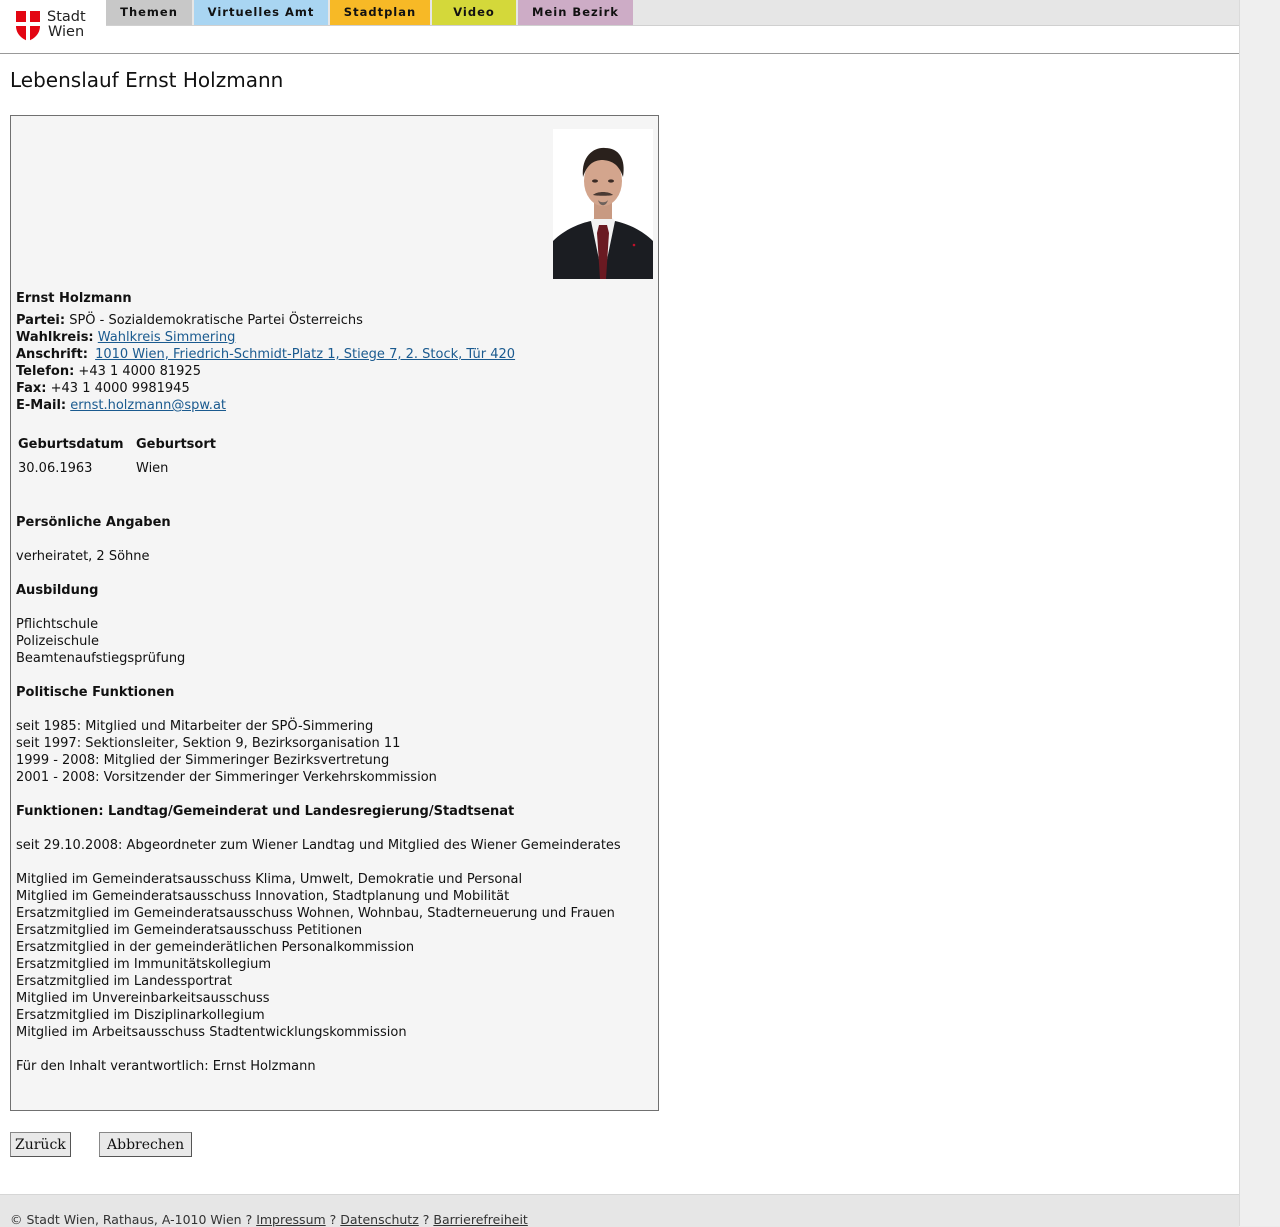 The height and width of the screenshot is (1227, 1280). I want to click on footer-copyright: © Stadt Wien, Rathaus, A-1010 Wien, so click(126, 1219).